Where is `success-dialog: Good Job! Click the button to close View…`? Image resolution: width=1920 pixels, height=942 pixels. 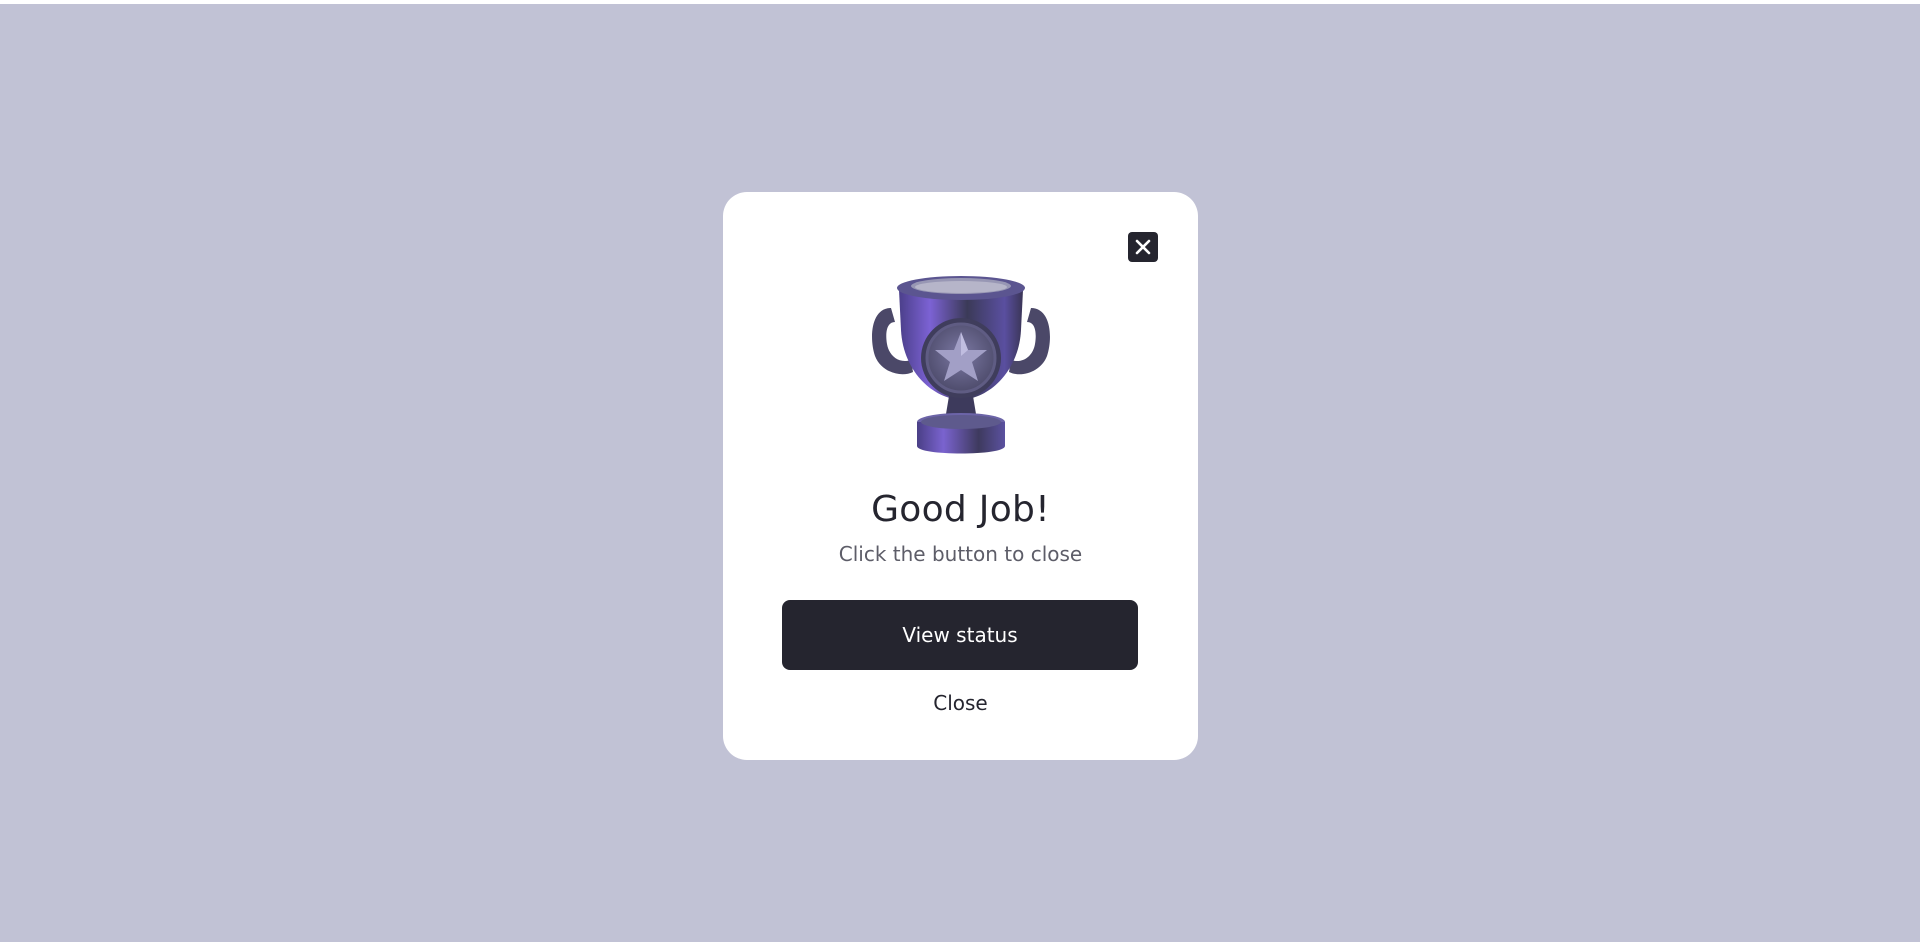
success-dialog: Good Job! Click the button to close View… is located at coordinates (960, 476).